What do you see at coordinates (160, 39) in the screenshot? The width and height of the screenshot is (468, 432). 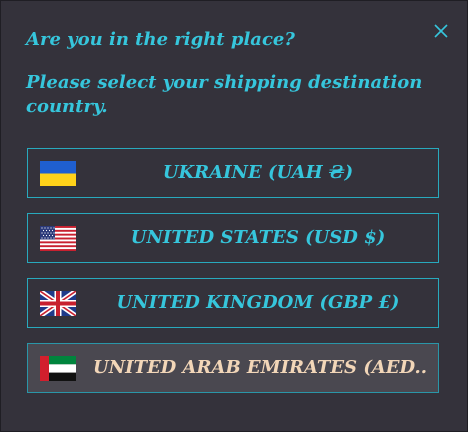 I see `dialog-question: Are you in the right place?` at bounding box center [160, 39].